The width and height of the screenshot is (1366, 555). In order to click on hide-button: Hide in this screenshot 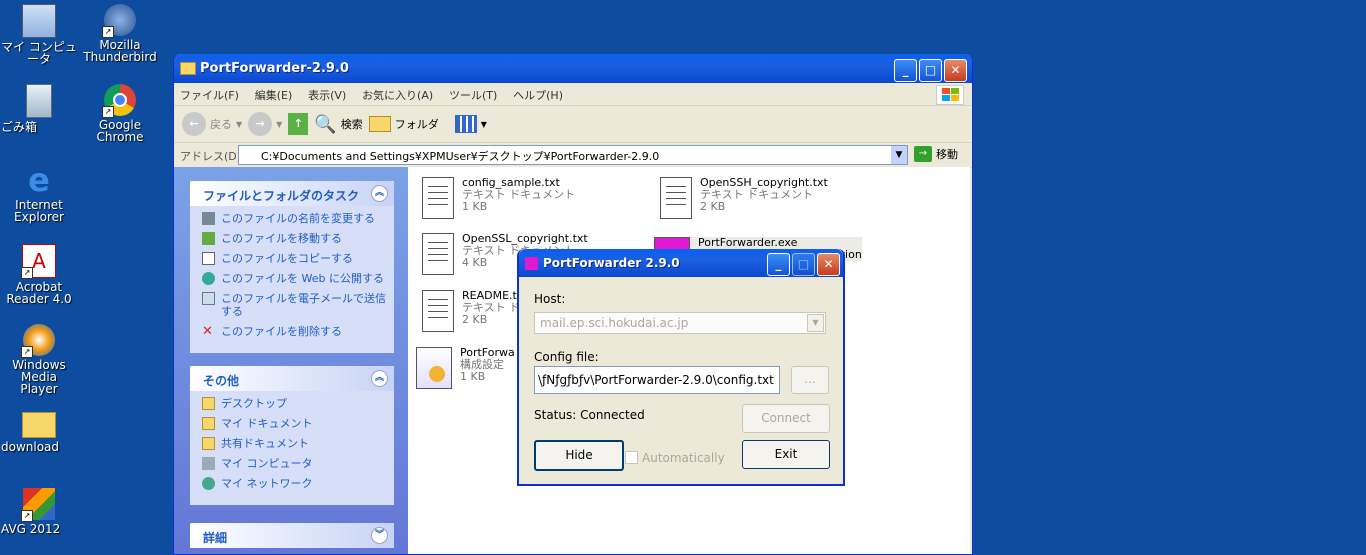, I will do `click(579, 455)`.